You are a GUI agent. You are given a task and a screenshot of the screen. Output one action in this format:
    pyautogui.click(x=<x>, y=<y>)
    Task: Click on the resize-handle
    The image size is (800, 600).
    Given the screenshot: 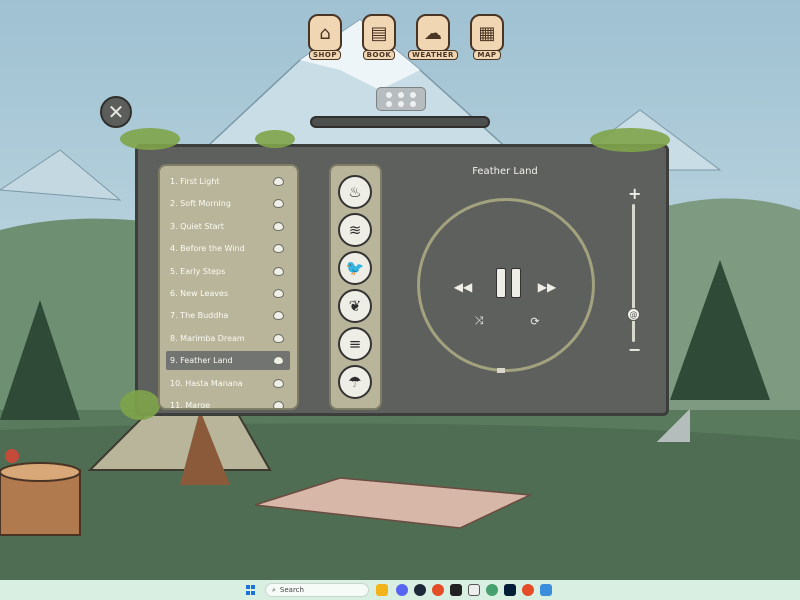 What is the action you would take?
    pyautogui.click(x=673, y=426)
    